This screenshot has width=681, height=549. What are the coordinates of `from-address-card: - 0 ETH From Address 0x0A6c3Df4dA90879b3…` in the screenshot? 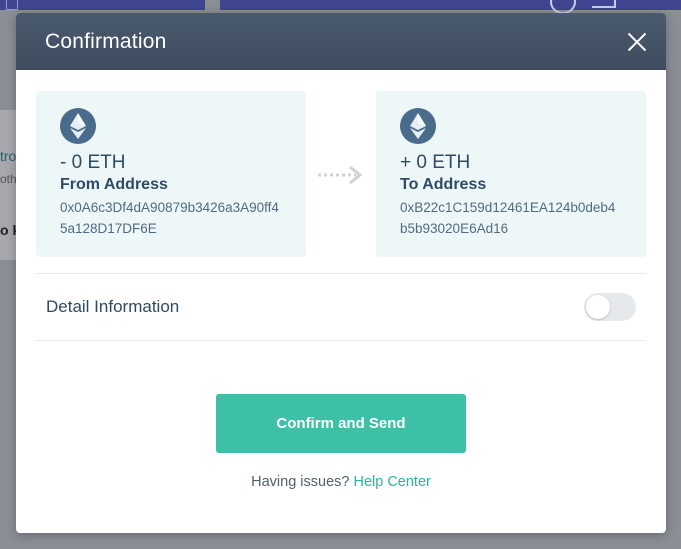 It's located at (171, 174).